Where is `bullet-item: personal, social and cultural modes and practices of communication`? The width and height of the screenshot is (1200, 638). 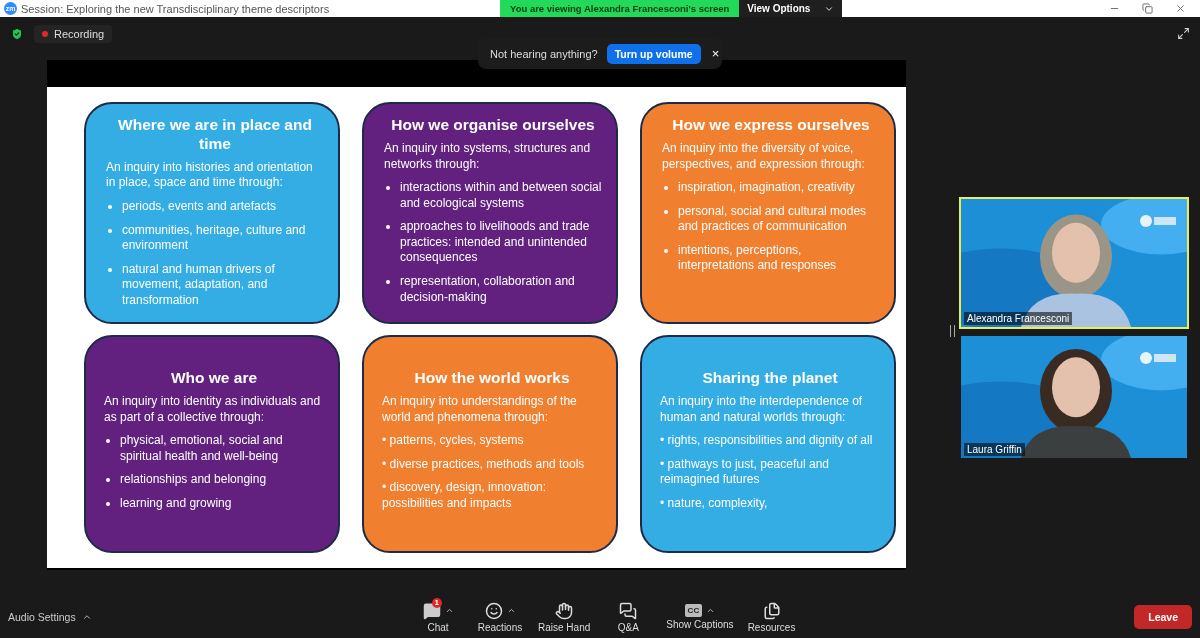 bullet-item: personal, social and cultural modes and practices of communication is located at coordinates (773, 219).